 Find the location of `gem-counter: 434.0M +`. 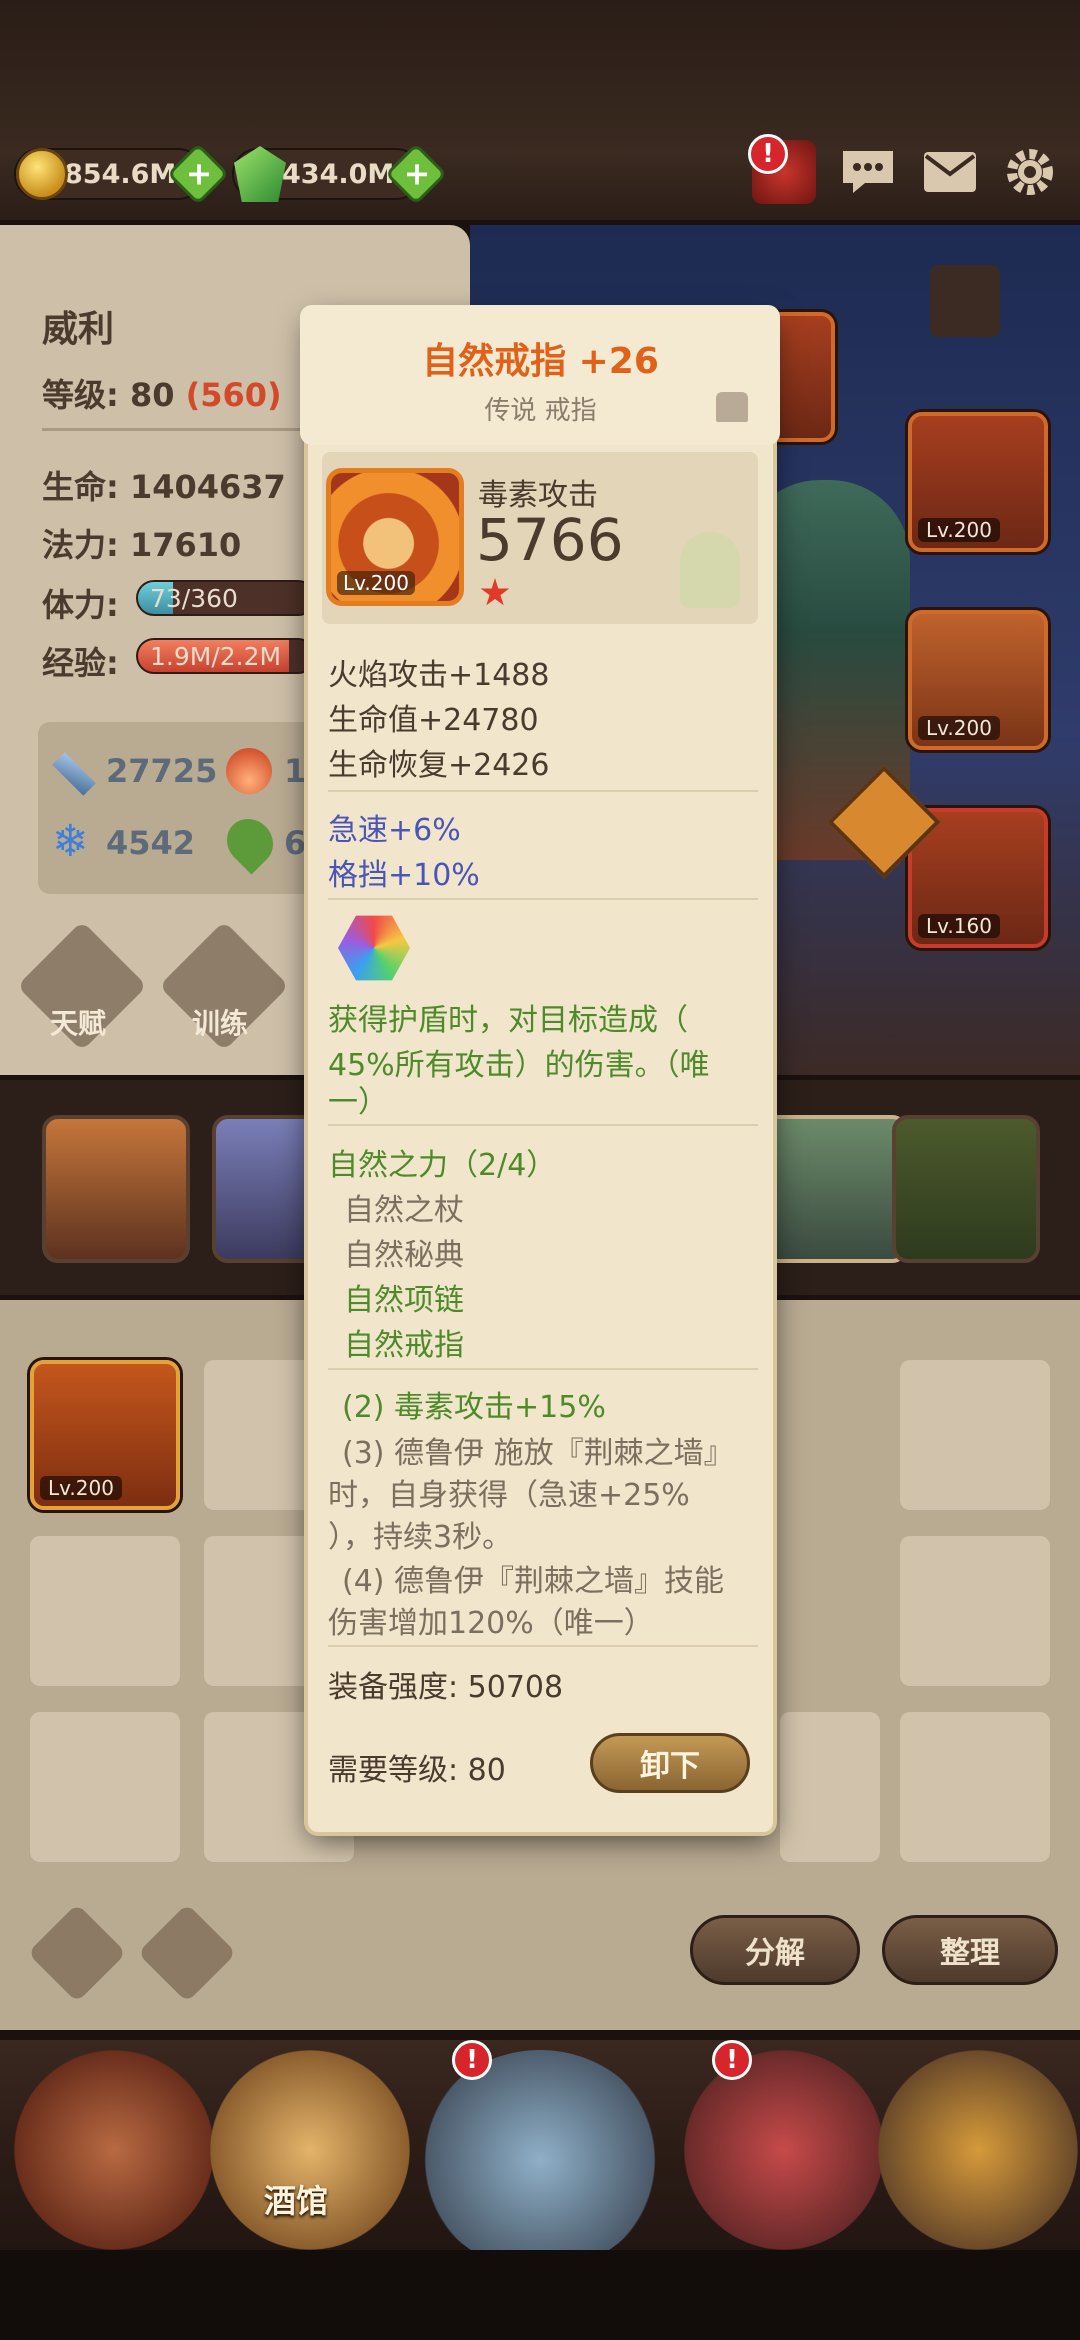

gem-counter: 434.0M + is located at coordinates (340, 174).